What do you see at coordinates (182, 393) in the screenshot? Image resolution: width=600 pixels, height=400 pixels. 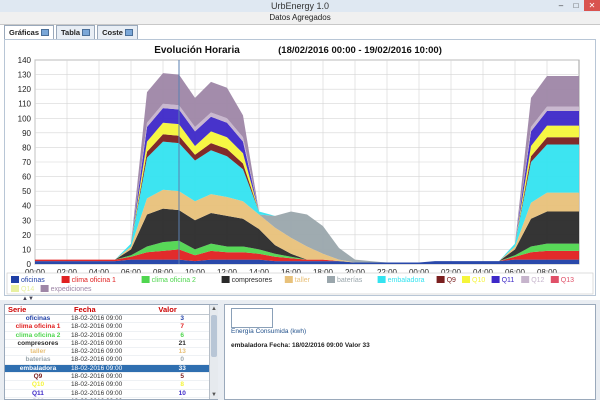 I see `cell-valor: 10` at bounding box center [182, 393].